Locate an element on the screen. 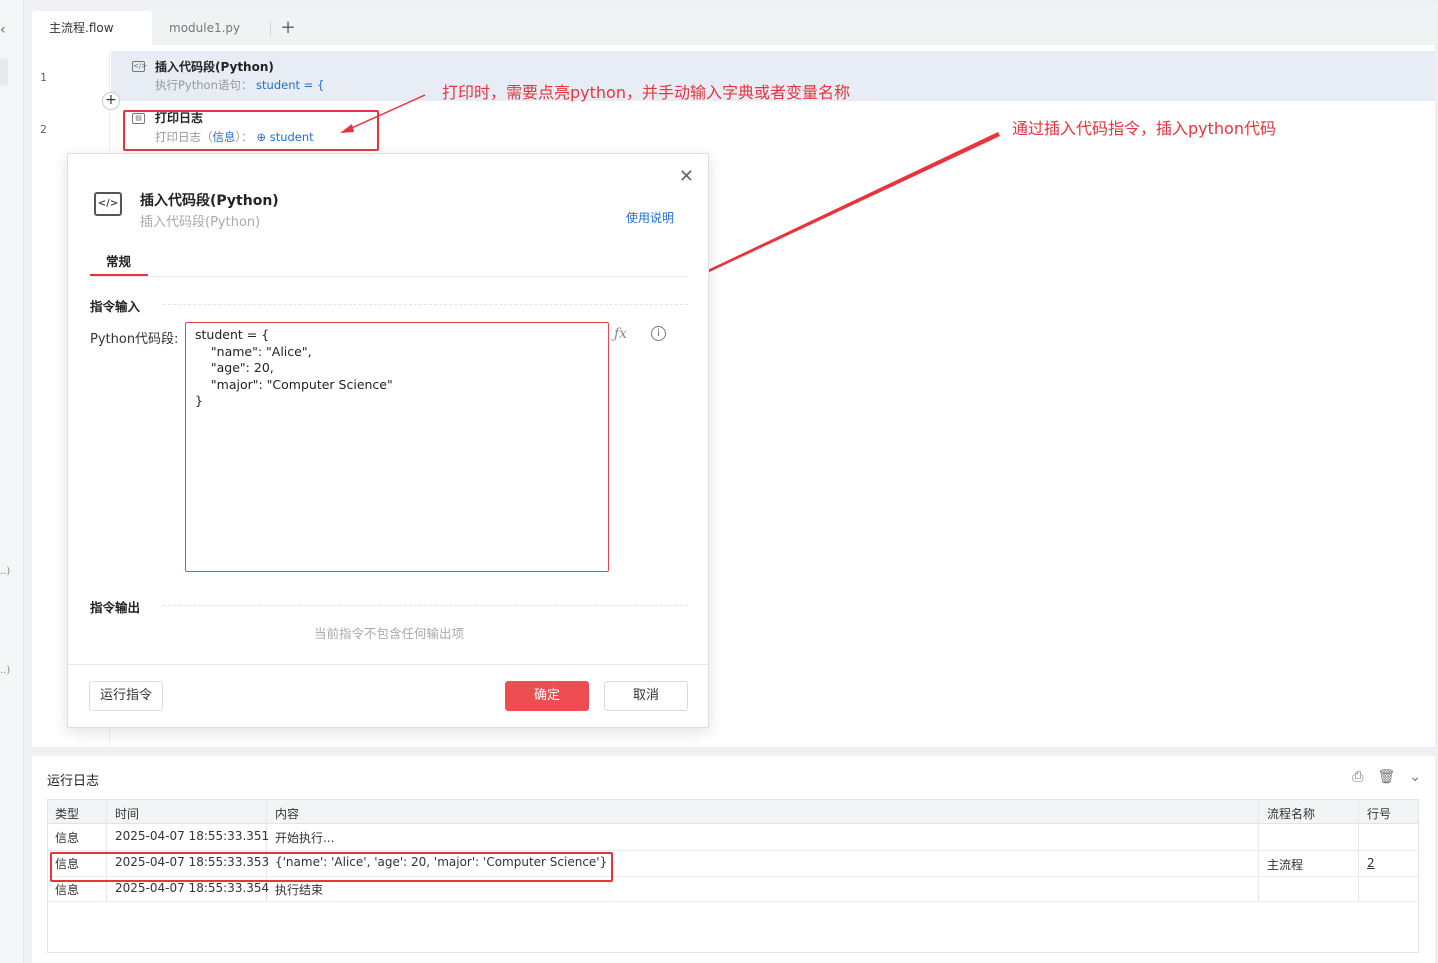 The height and width of the screenshot is (963, 1438). output-section-title: 指令输出 is located at coordinates (115, 607).